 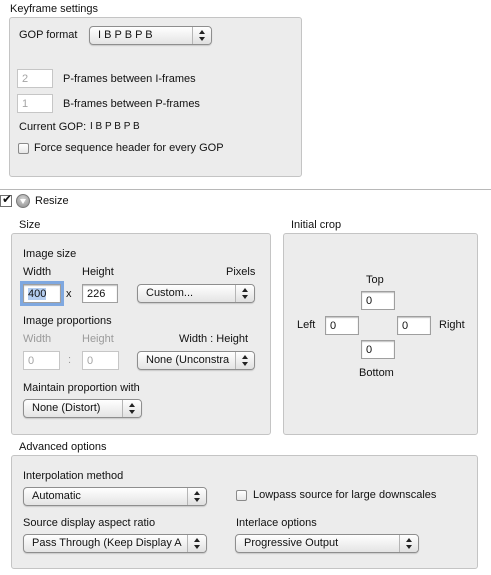 I want to click on interpolation-value: Automatic, so click(x=56, y=496).